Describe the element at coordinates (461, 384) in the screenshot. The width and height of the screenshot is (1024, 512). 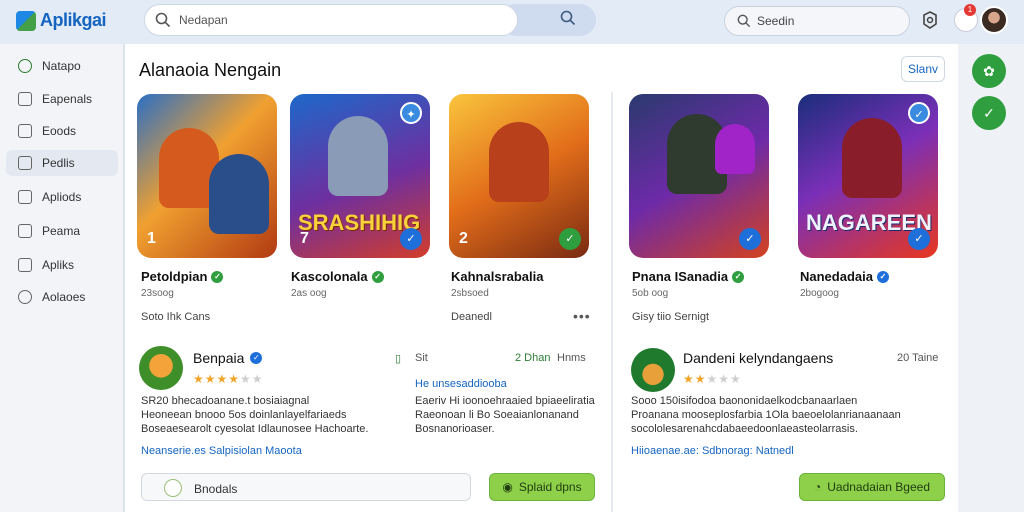
I see `review-subheading: He unsesaddiooba` at that location.